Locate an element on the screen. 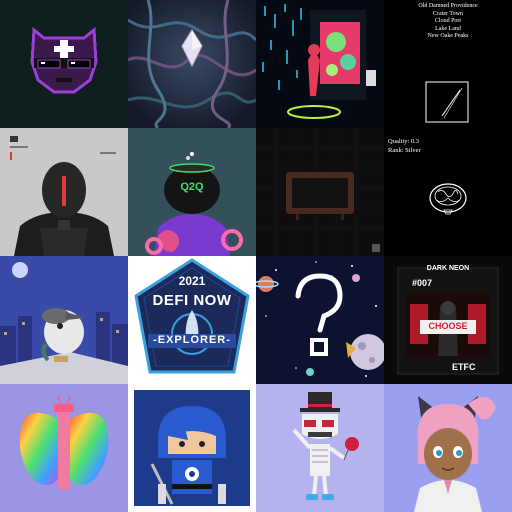  nft-tile-retro-tv is located at coordinates (320, 192).